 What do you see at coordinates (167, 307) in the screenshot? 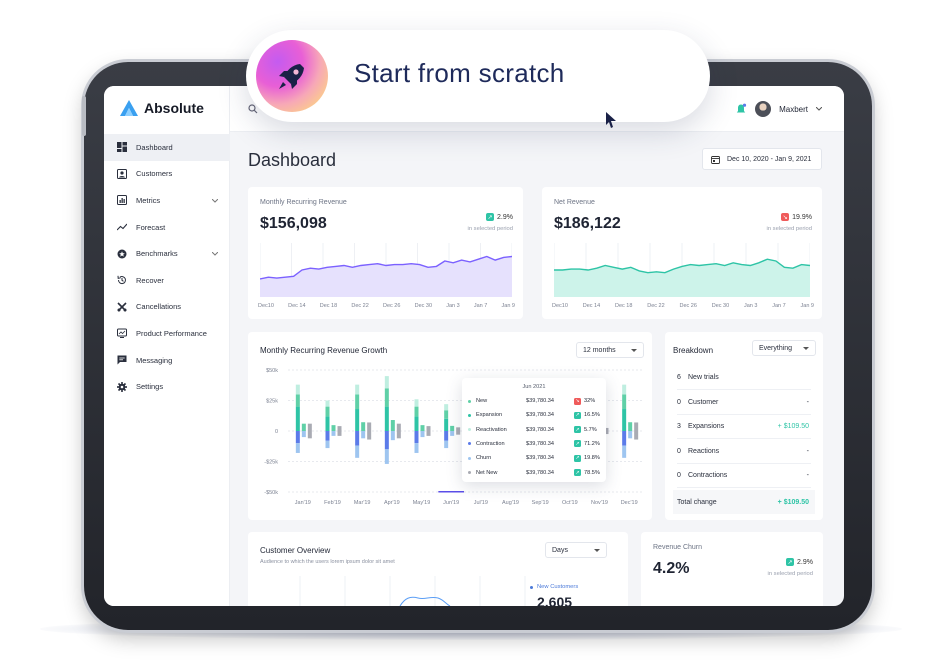
I see `sidebar-item-cancellations: Cancellations` at bounding box center [167, 307].